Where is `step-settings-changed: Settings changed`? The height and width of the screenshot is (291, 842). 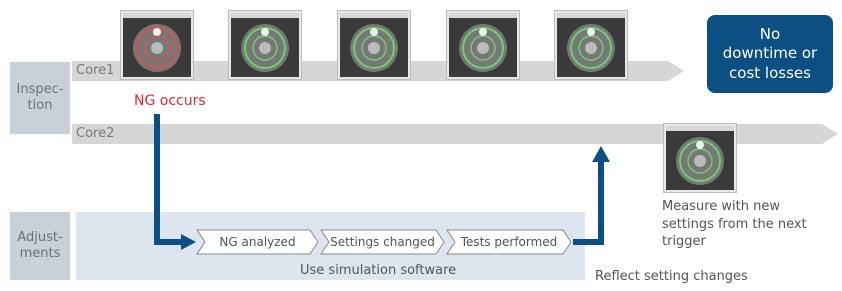 step-settings-changed: Settings changed is located at coordinates (382, 242).